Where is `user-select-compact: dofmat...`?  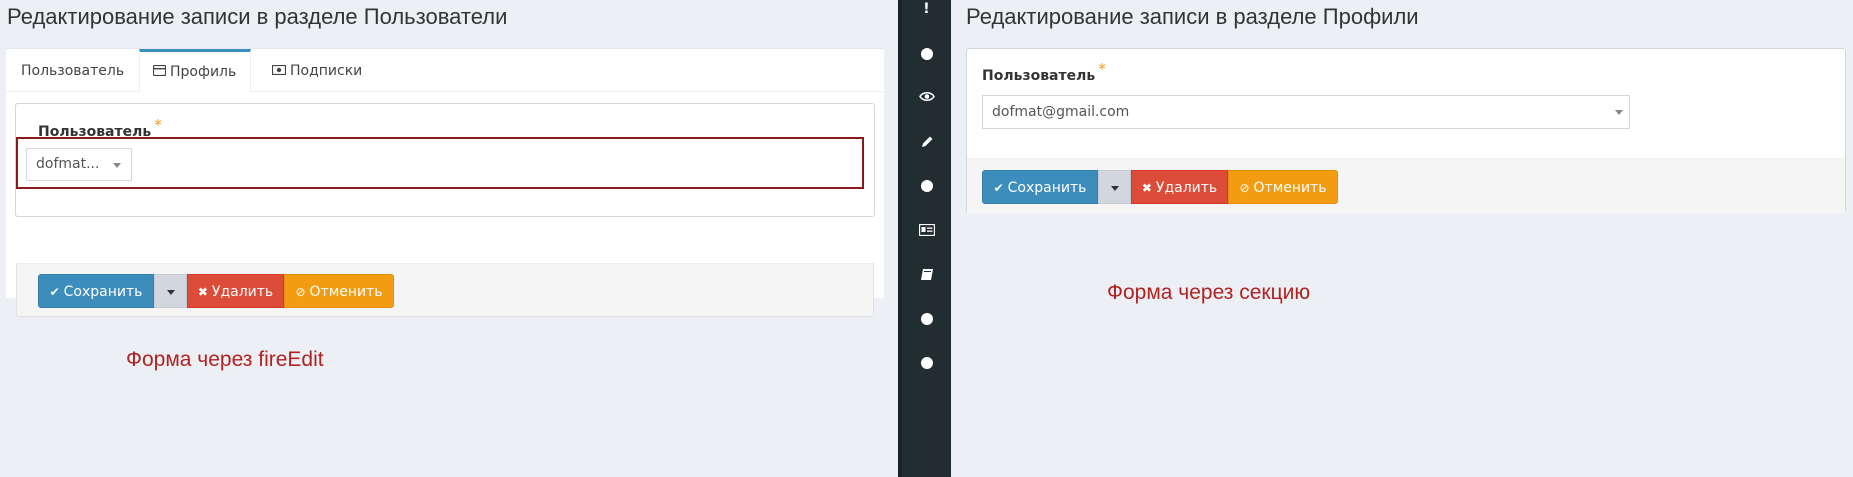 user-select-compact: dofmat... is located at coordinates (79, 164).